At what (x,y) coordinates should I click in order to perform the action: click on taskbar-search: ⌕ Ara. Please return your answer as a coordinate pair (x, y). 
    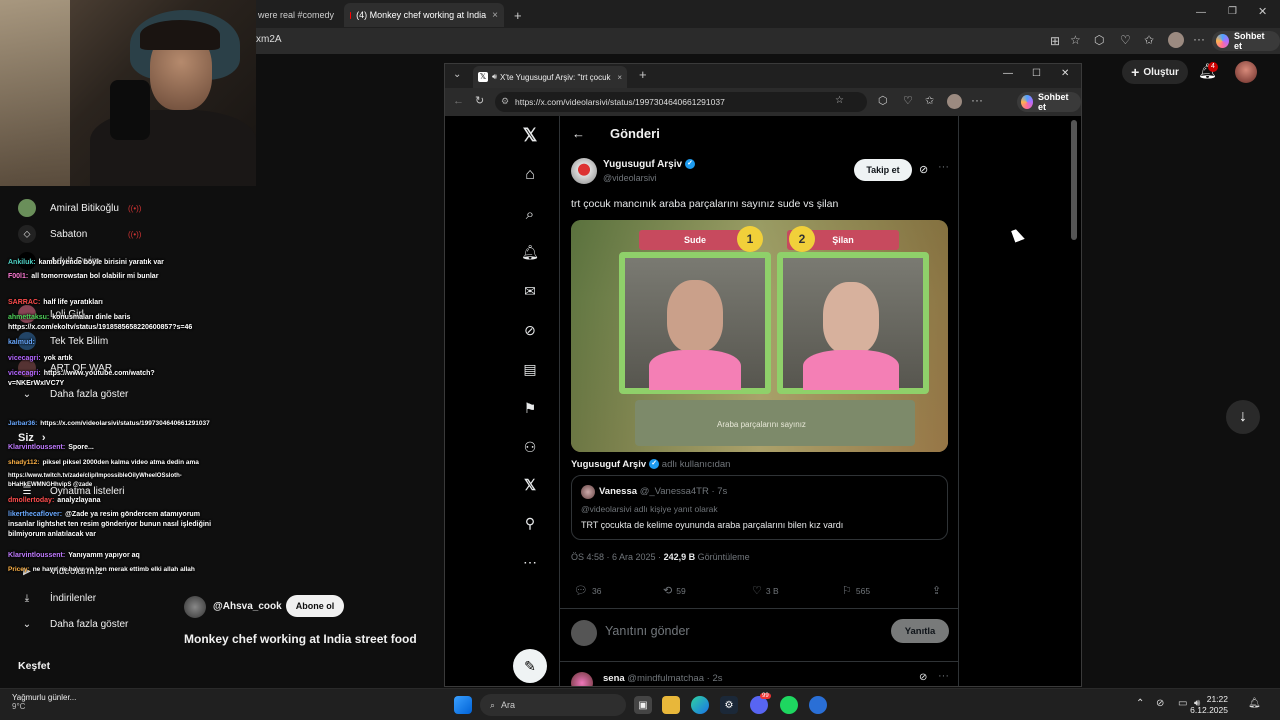
    Looking at the image, I should click on (553, 705).